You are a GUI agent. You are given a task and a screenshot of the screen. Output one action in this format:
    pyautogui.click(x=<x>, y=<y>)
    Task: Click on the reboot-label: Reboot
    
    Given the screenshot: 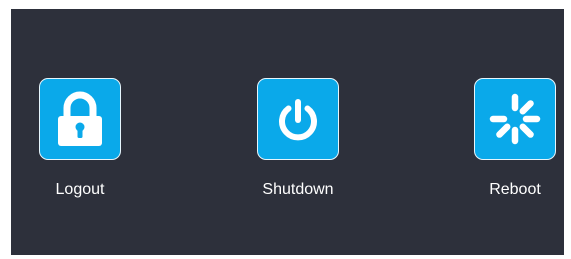 What is the action you would take?
    pyautogui.click(x=515, y=189)
    